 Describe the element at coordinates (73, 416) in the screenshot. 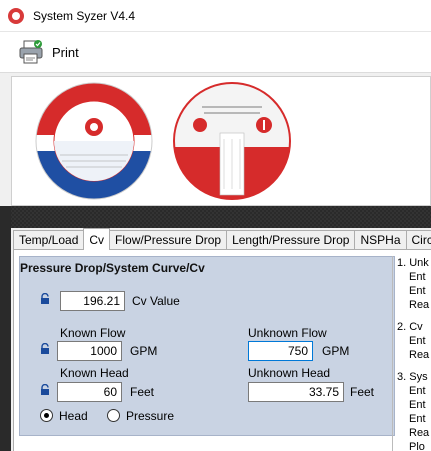

I see `head-radio-label: Head` at that location.